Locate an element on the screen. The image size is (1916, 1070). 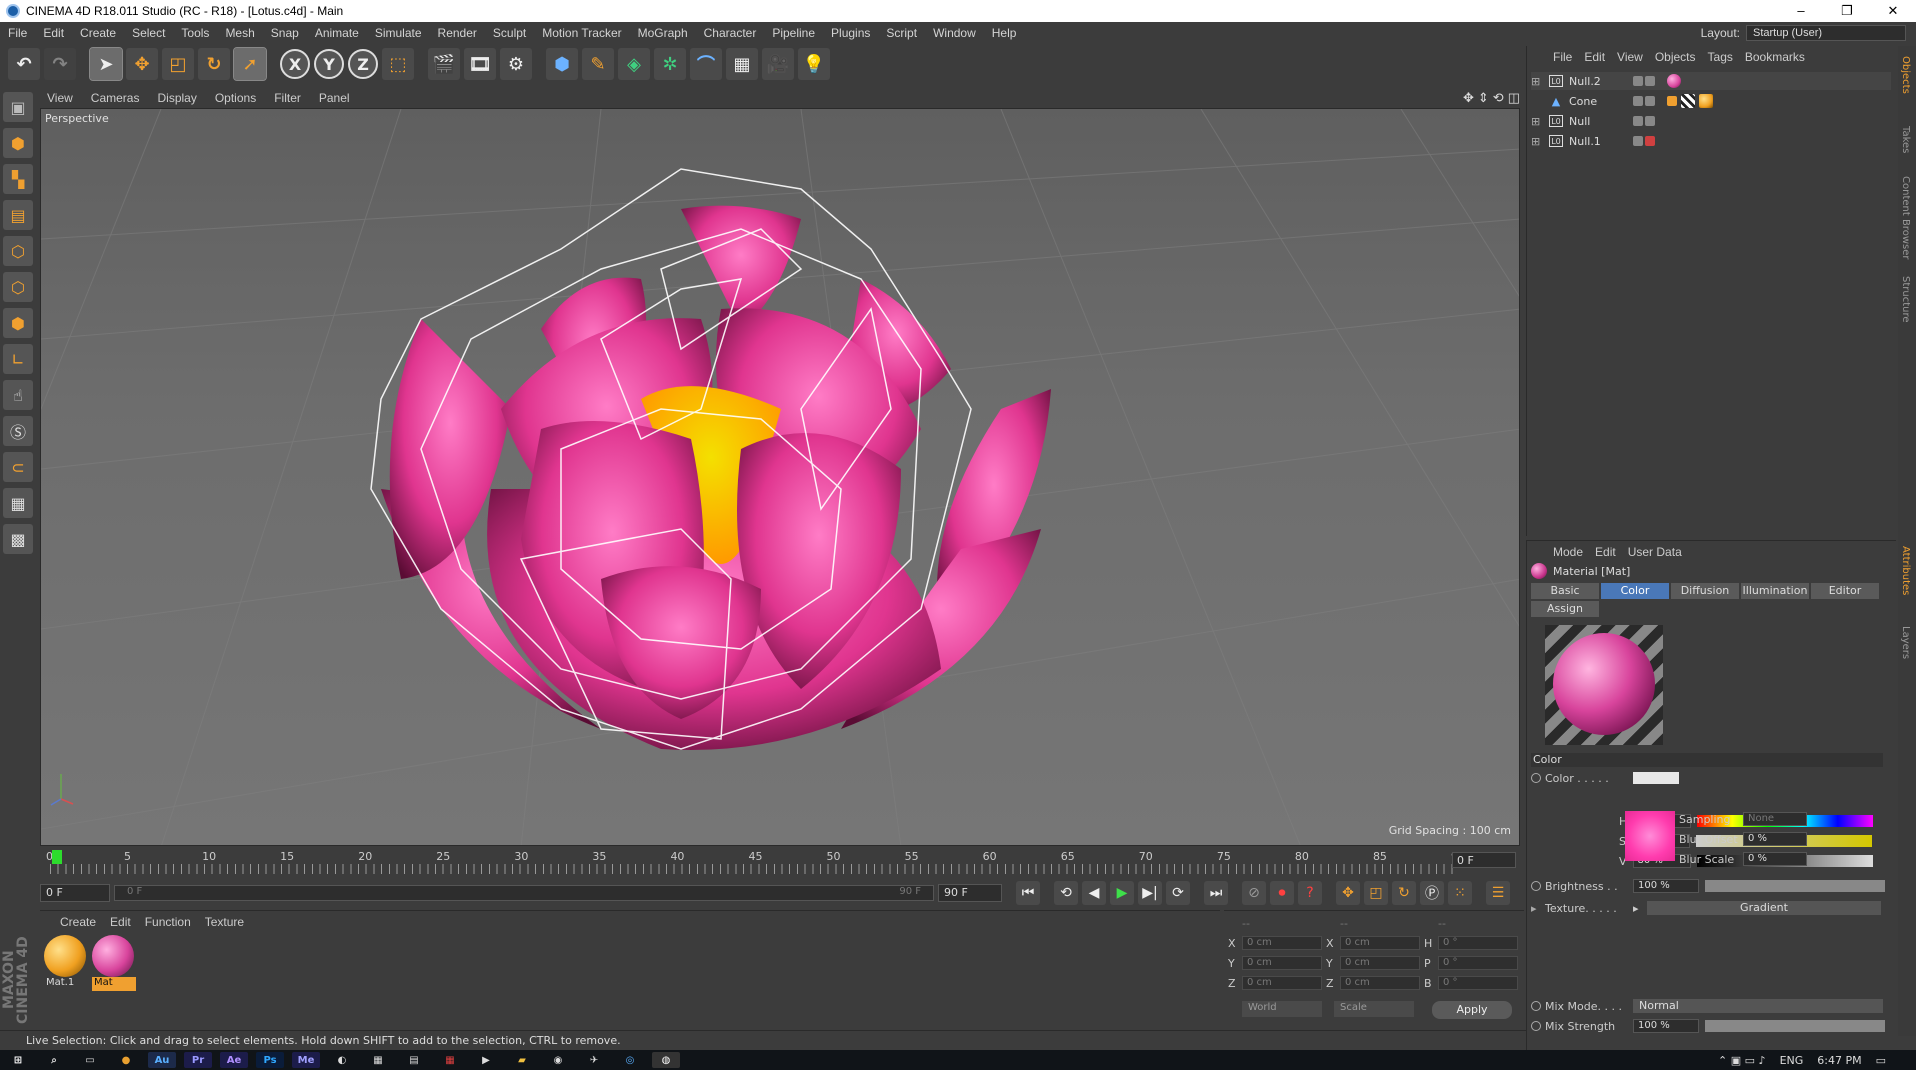
minimize-button: – is located at coordinates (1801, 11).